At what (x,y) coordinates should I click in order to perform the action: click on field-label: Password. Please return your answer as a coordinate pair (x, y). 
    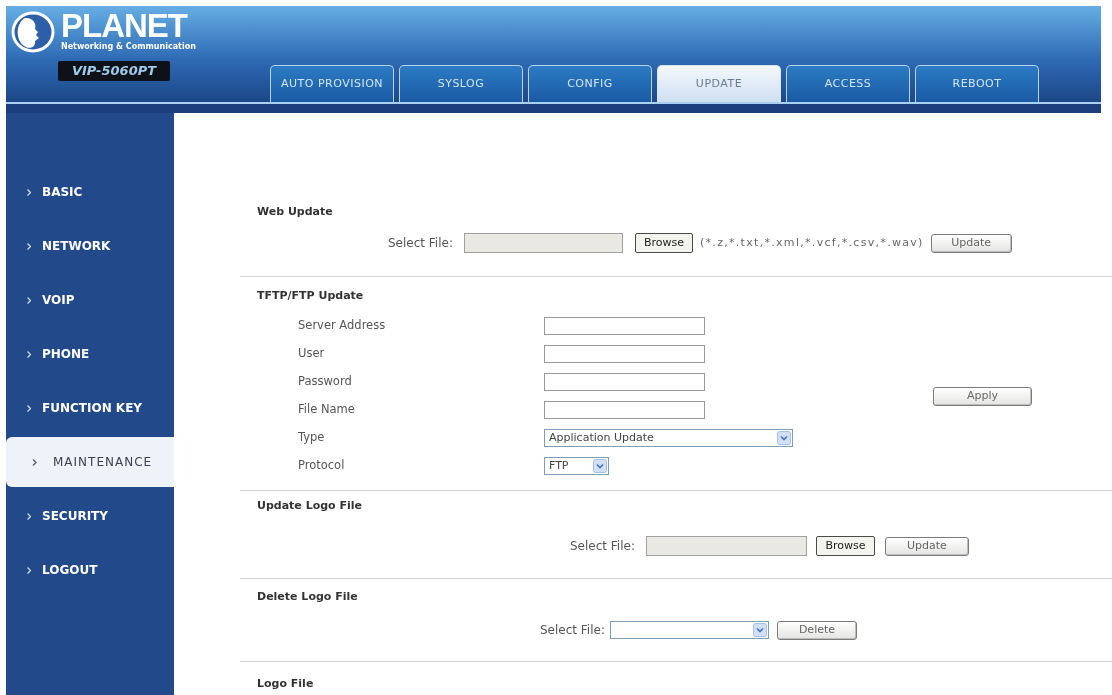
    Looking at the image, I should click on (325, 382).